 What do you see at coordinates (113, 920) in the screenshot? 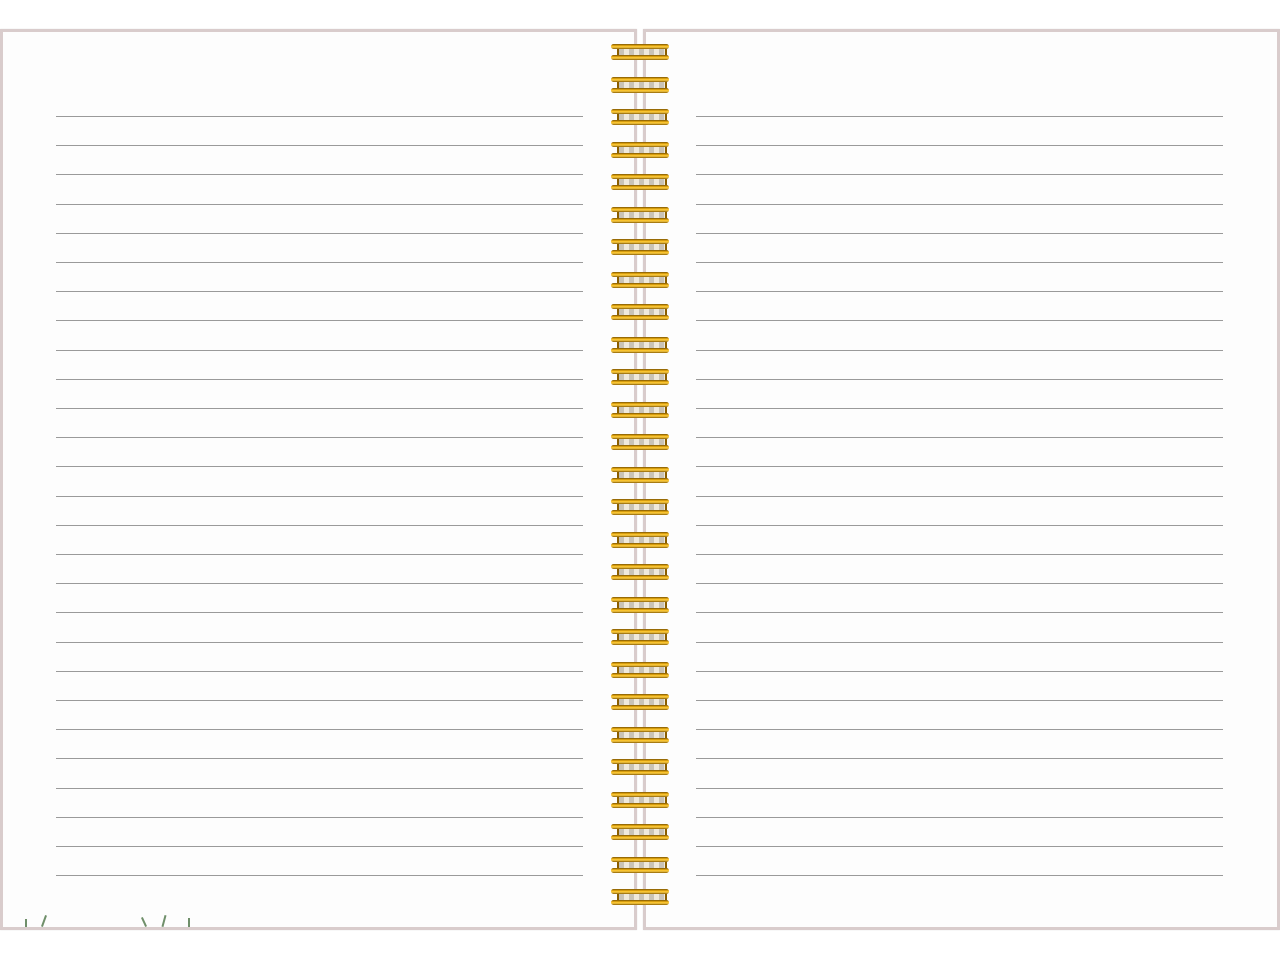
I see `floral-print-icon` at bounding box center [113, 920].